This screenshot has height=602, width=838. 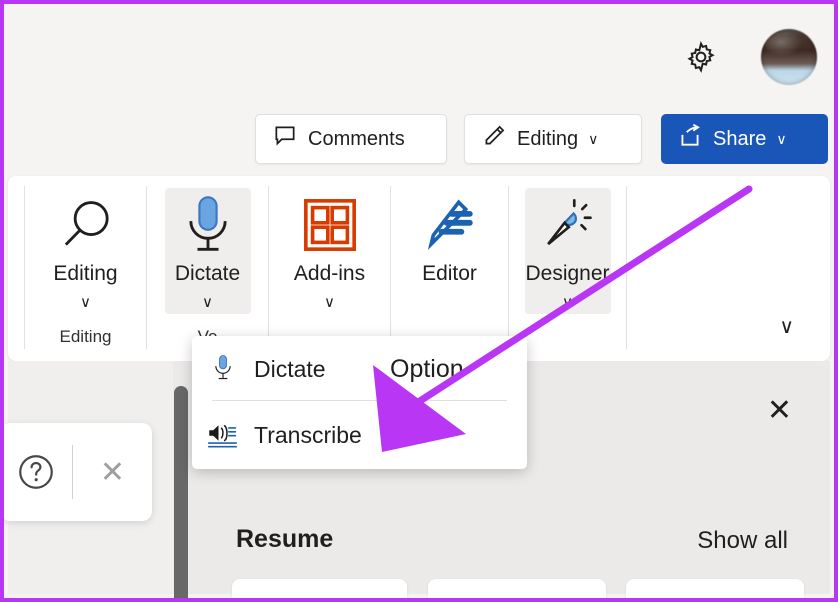 What do you see at coordinates (285, 139) in the screenshot?
I see `comment-bubble-icon` at bounding box center [285, 139].